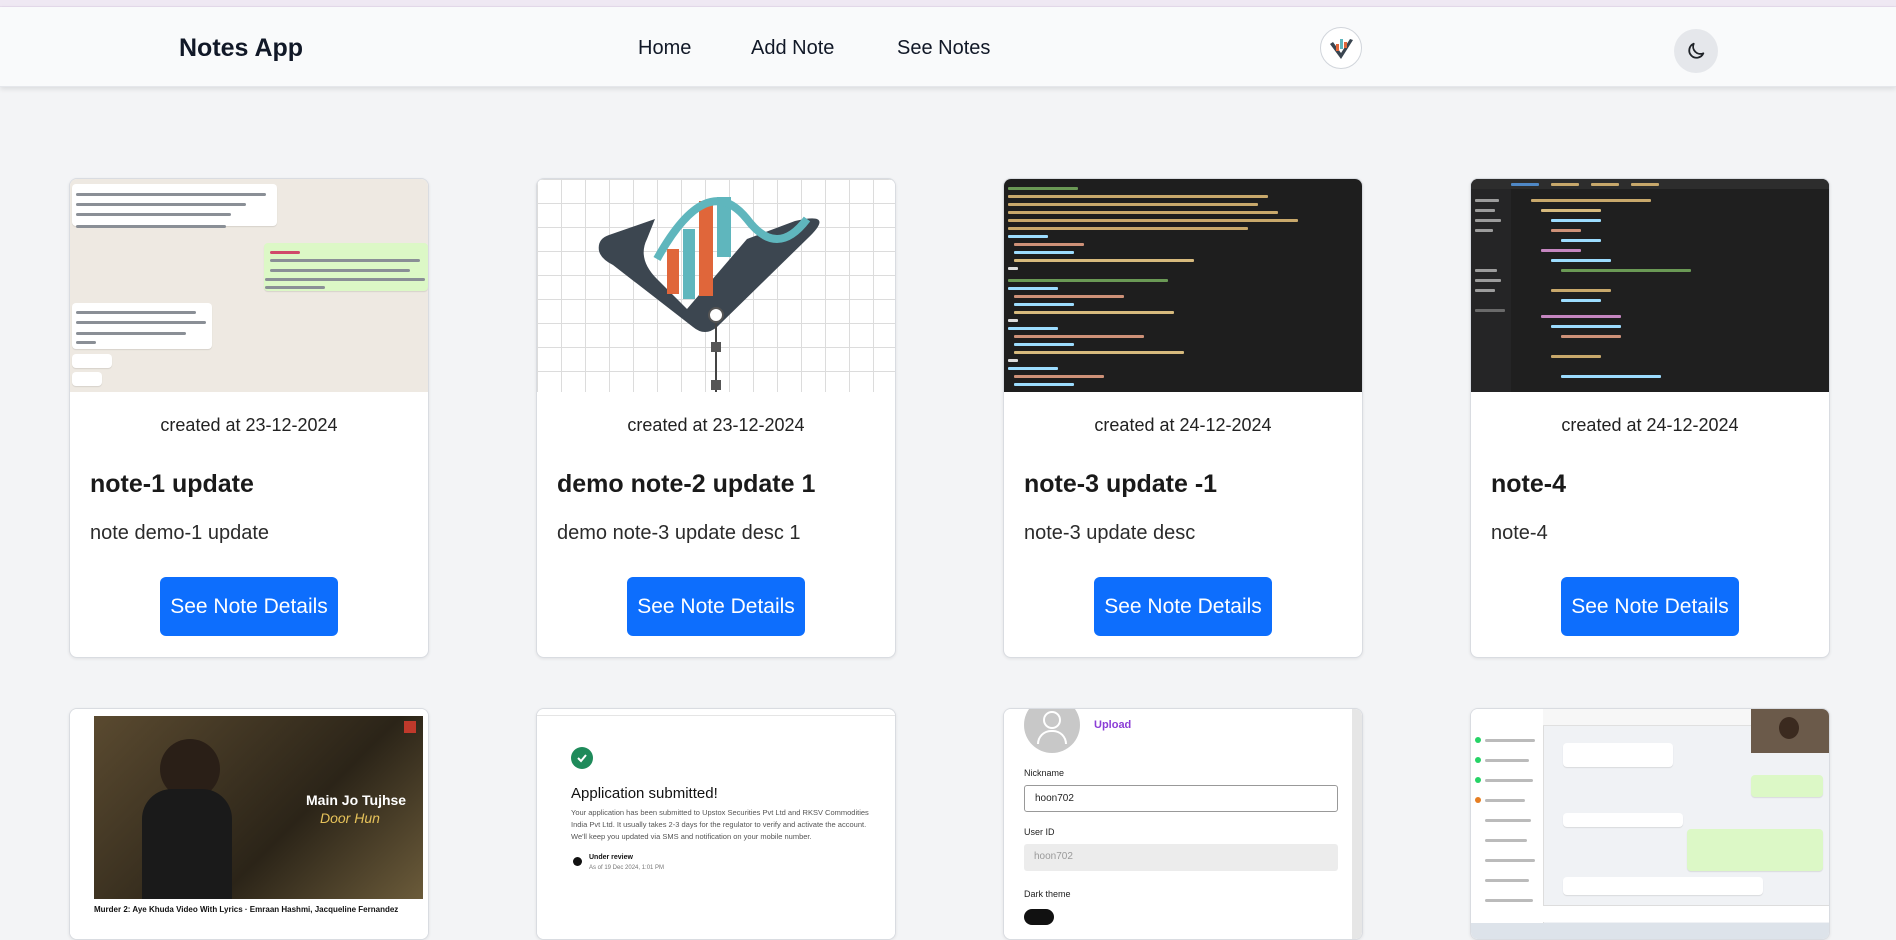 The width and height of the screenshot is (1896, 940). I want to click on note-title: demo note-2 update 1, so click(686, 484).